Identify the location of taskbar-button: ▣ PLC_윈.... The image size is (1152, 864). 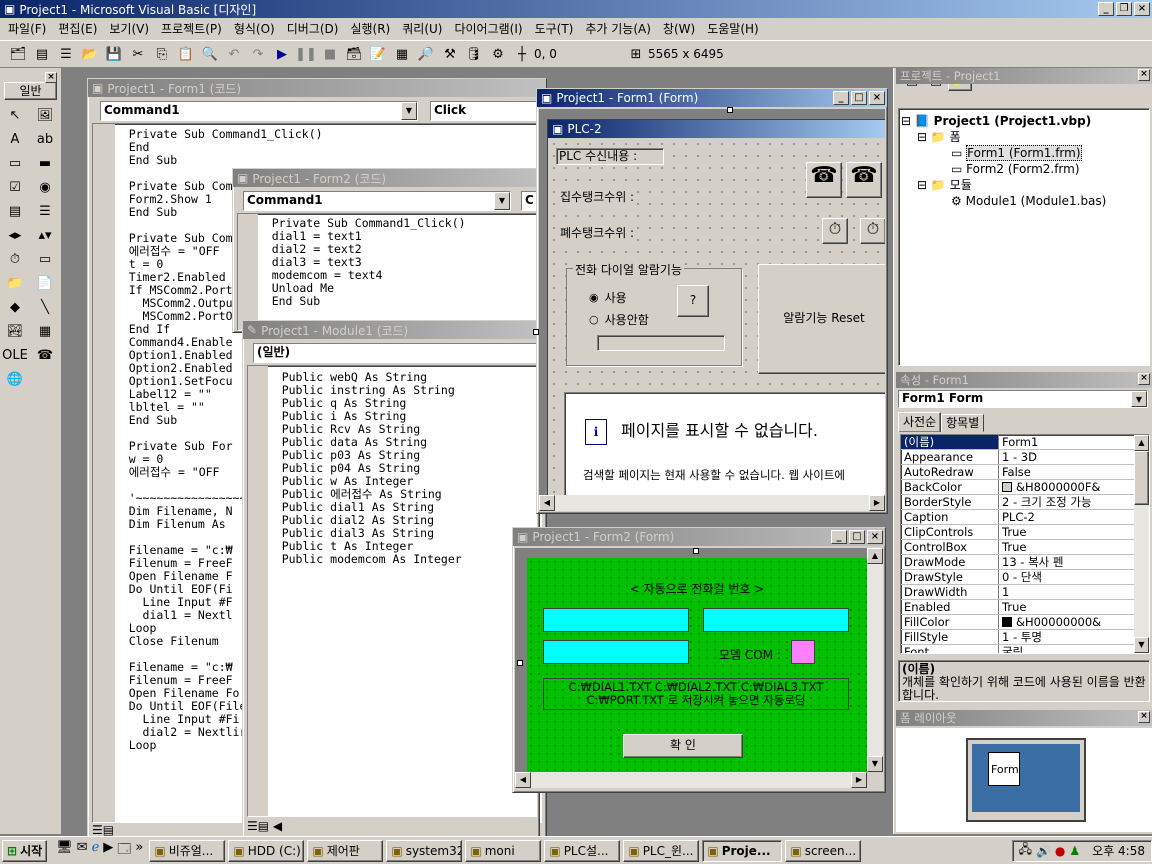
(661, 850).